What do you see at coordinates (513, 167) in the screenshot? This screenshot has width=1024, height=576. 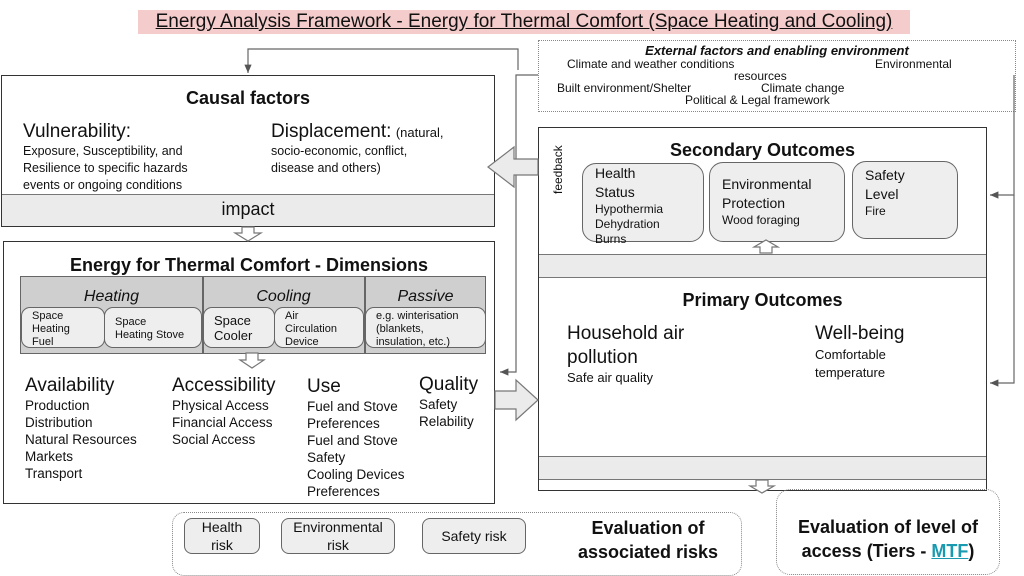 I see `feedback-arrow` at bounding box center [513, 167].